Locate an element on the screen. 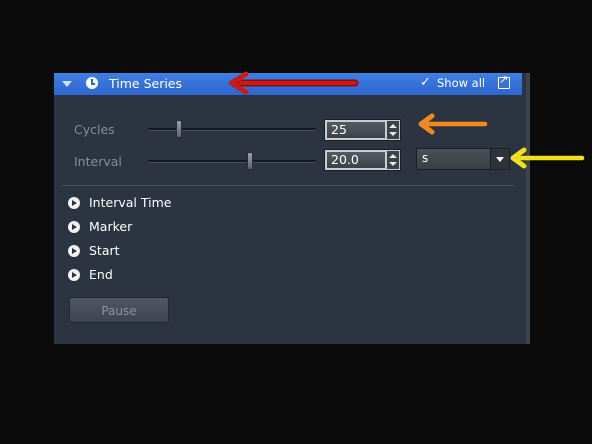 The image size is (592, 444). orange-annotation-arrow is located at coordinates (453, 124).